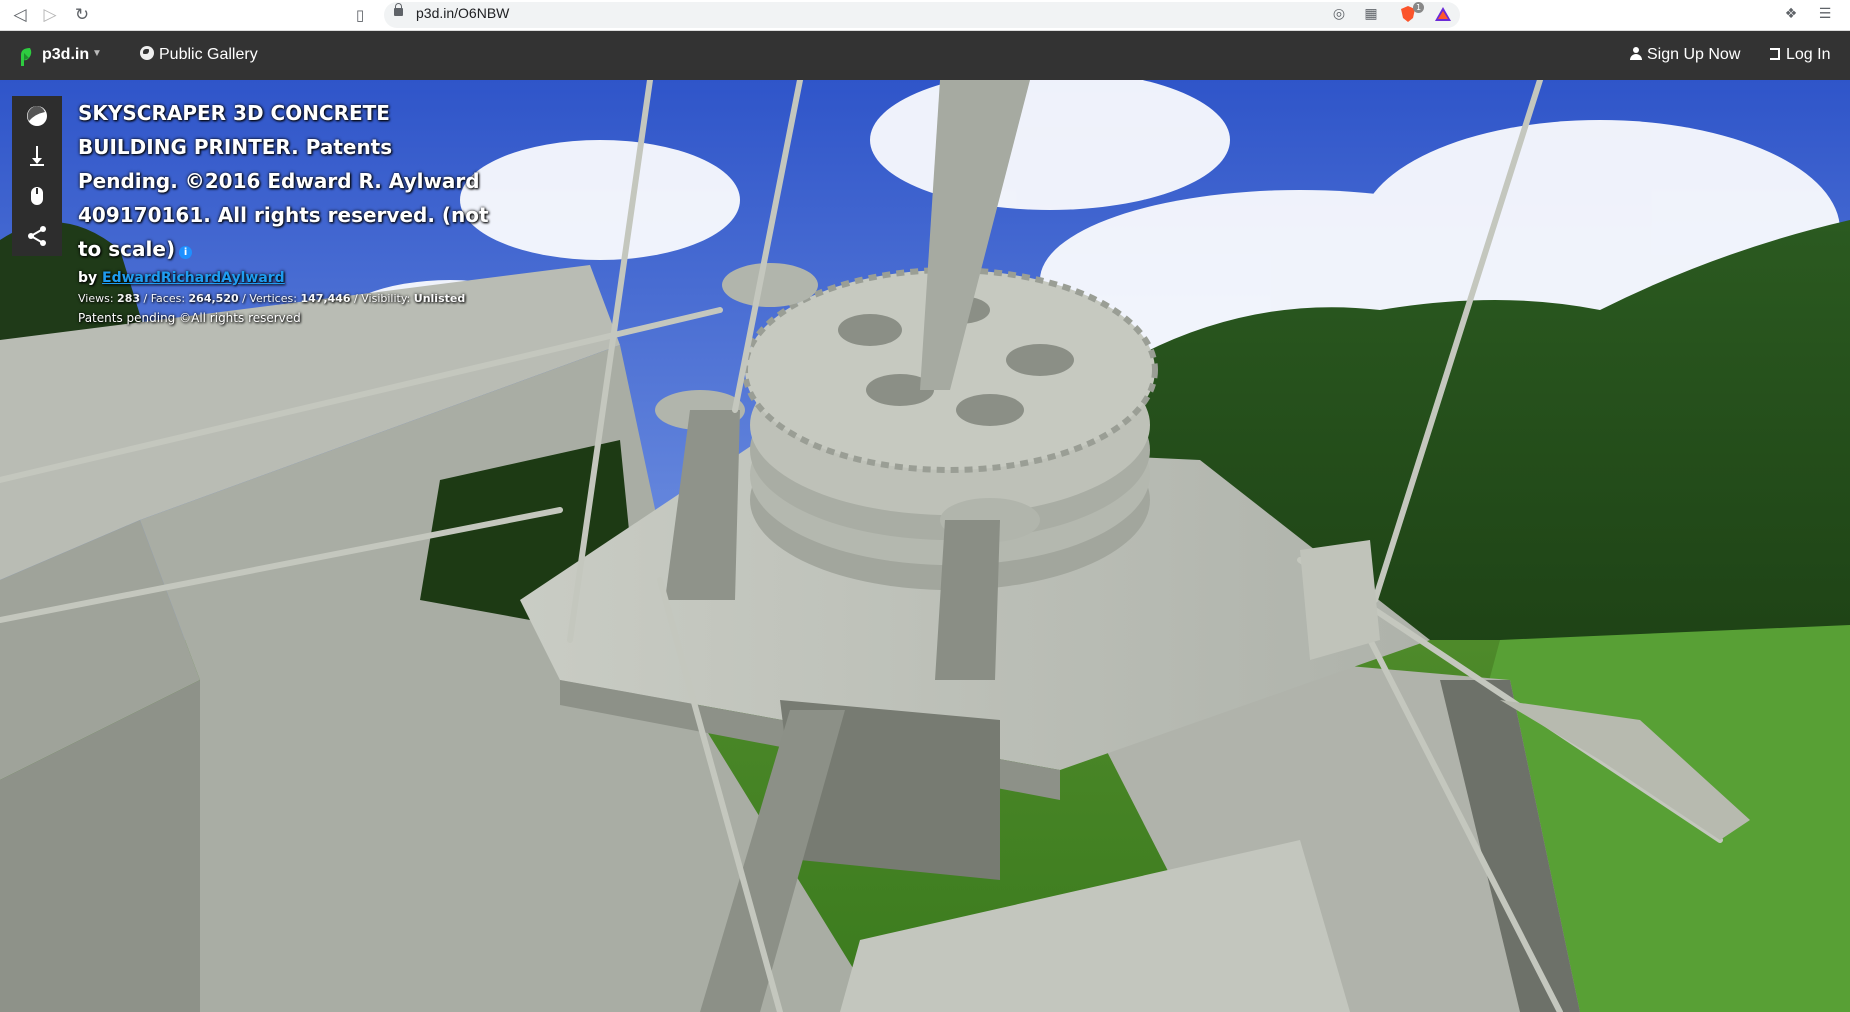 The width and height of the screenshot is (1850, 1012). What do you see at coordinates (168, 298) in the screenshot?
I see `faces-label: Faces:` at bounding box center [168, 298].